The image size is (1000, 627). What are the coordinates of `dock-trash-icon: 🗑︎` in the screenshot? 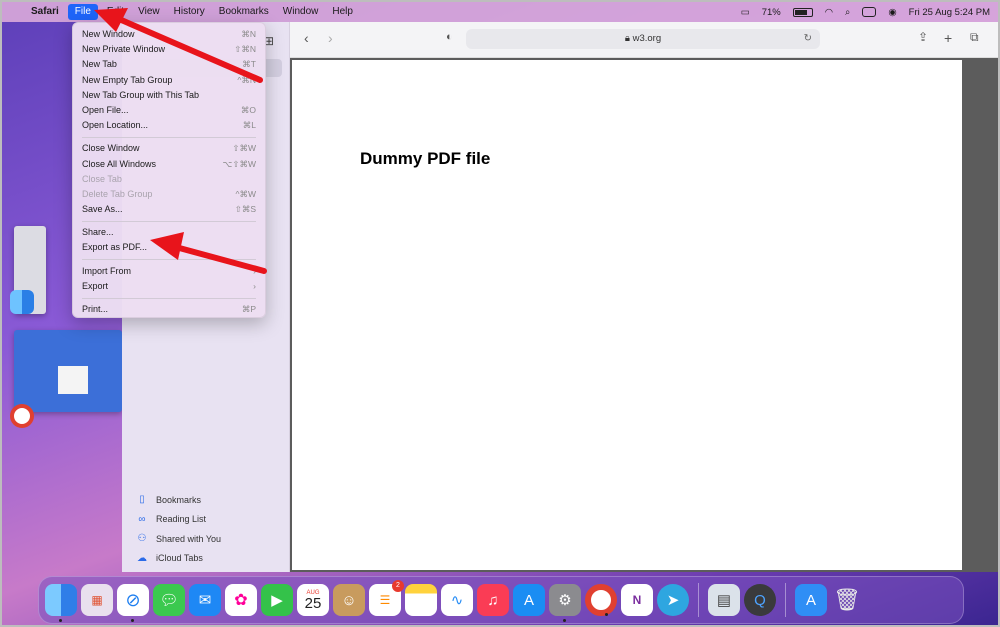 It's located at (847, 600).